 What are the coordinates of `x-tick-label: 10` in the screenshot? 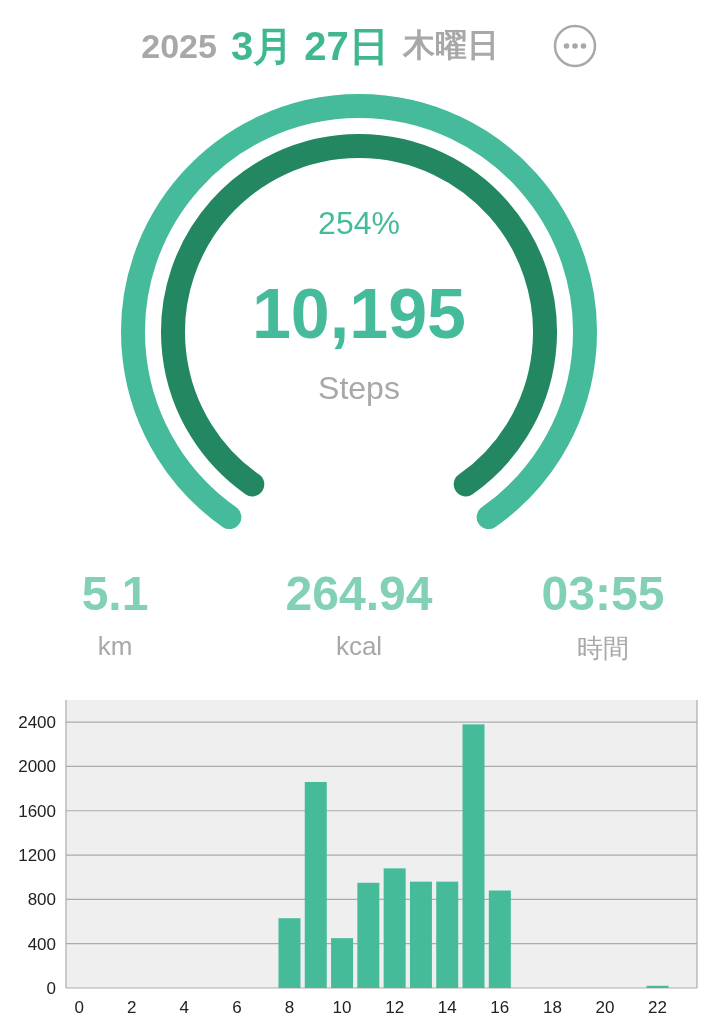 It's located at (342, 1007).